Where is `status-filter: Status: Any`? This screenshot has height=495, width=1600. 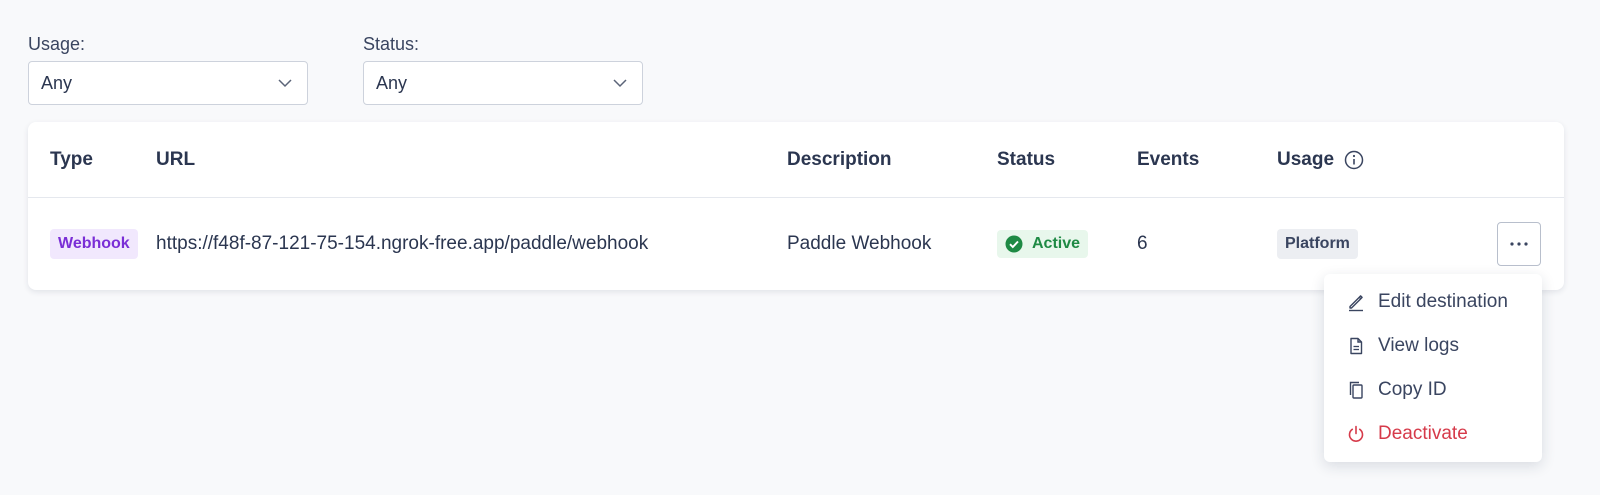
status-filter: Status: Any is located at coordinates (503, 69).